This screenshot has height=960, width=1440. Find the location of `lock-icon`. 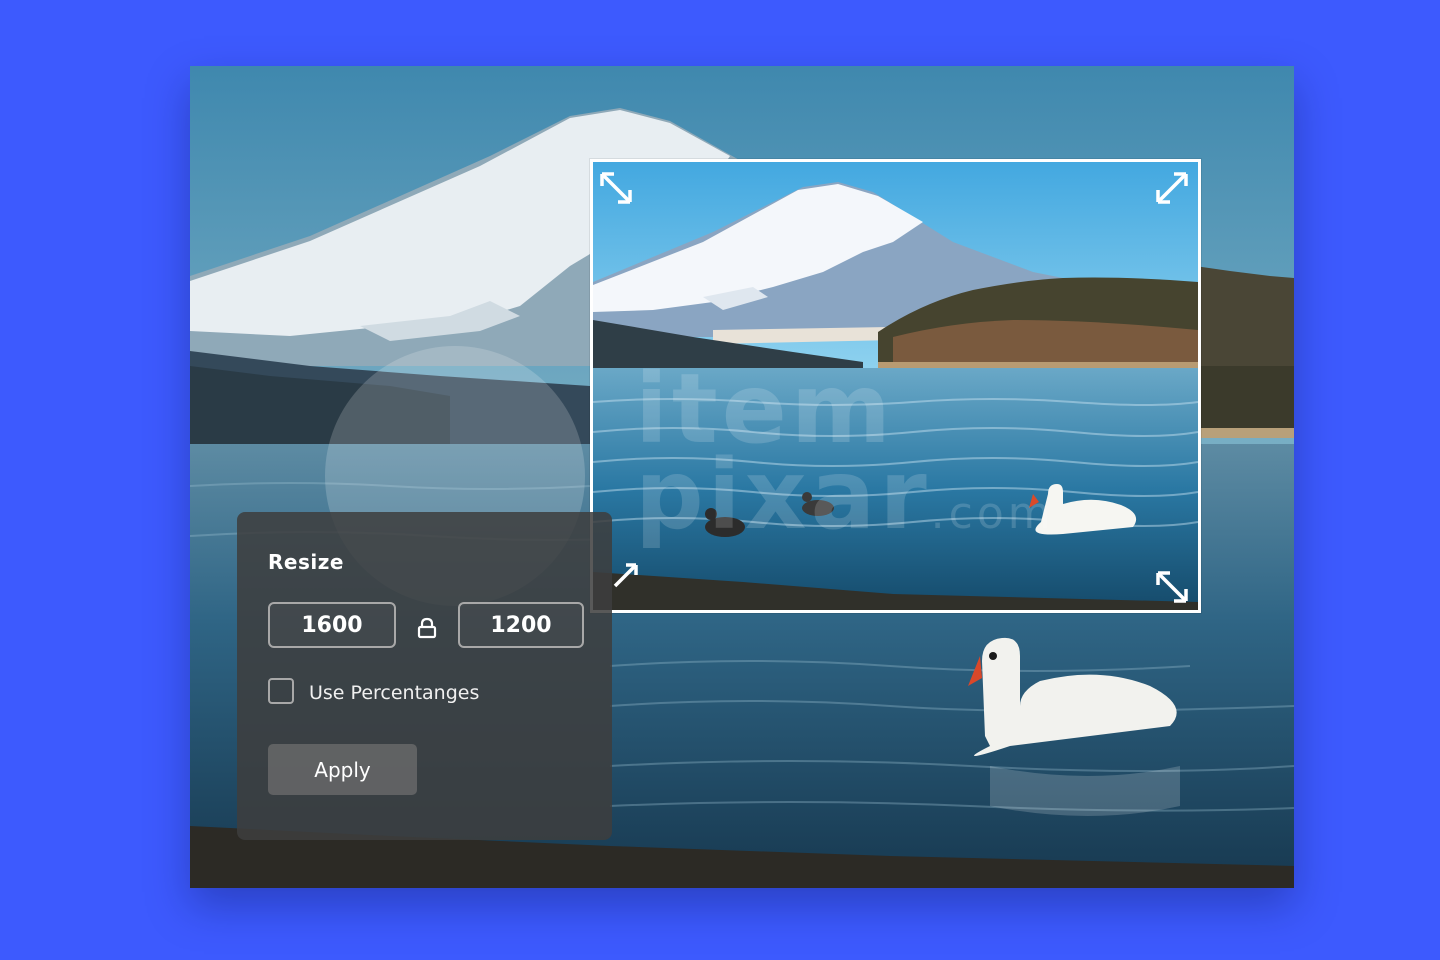

lock-icon is located at coordinates (427, 628).